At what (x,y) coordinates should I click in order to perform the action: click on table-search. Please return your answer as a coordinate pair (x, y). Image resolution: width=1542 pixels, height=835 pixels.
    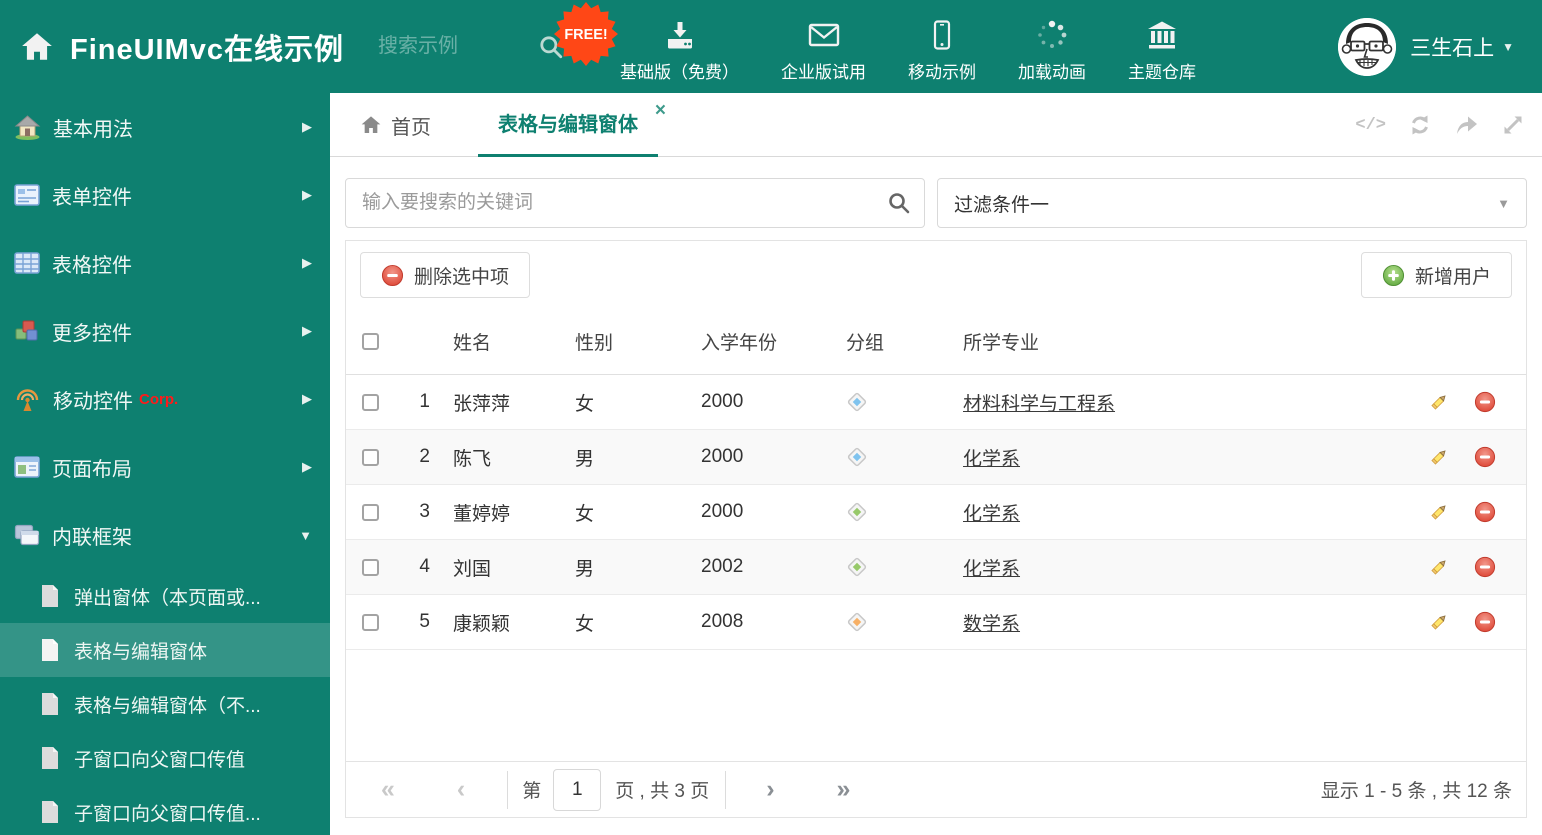
    Looking at the image, I should click on (635, 203).